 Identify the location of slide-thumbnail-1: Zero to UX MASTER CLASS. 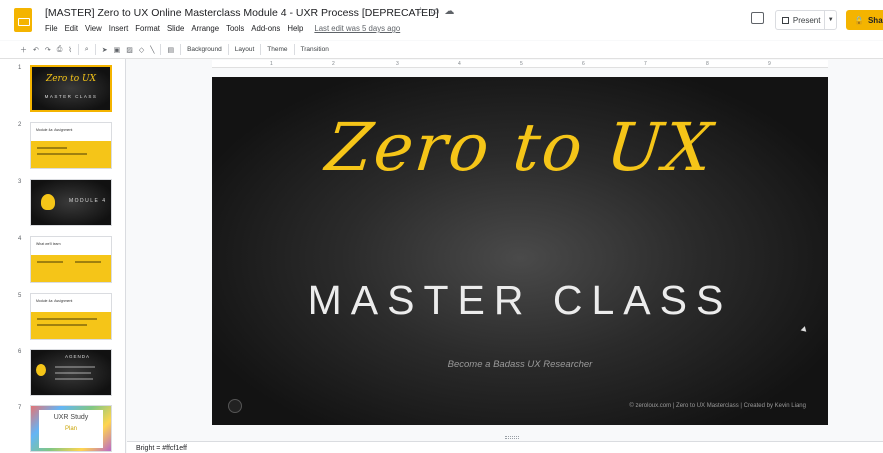
(71, 88).